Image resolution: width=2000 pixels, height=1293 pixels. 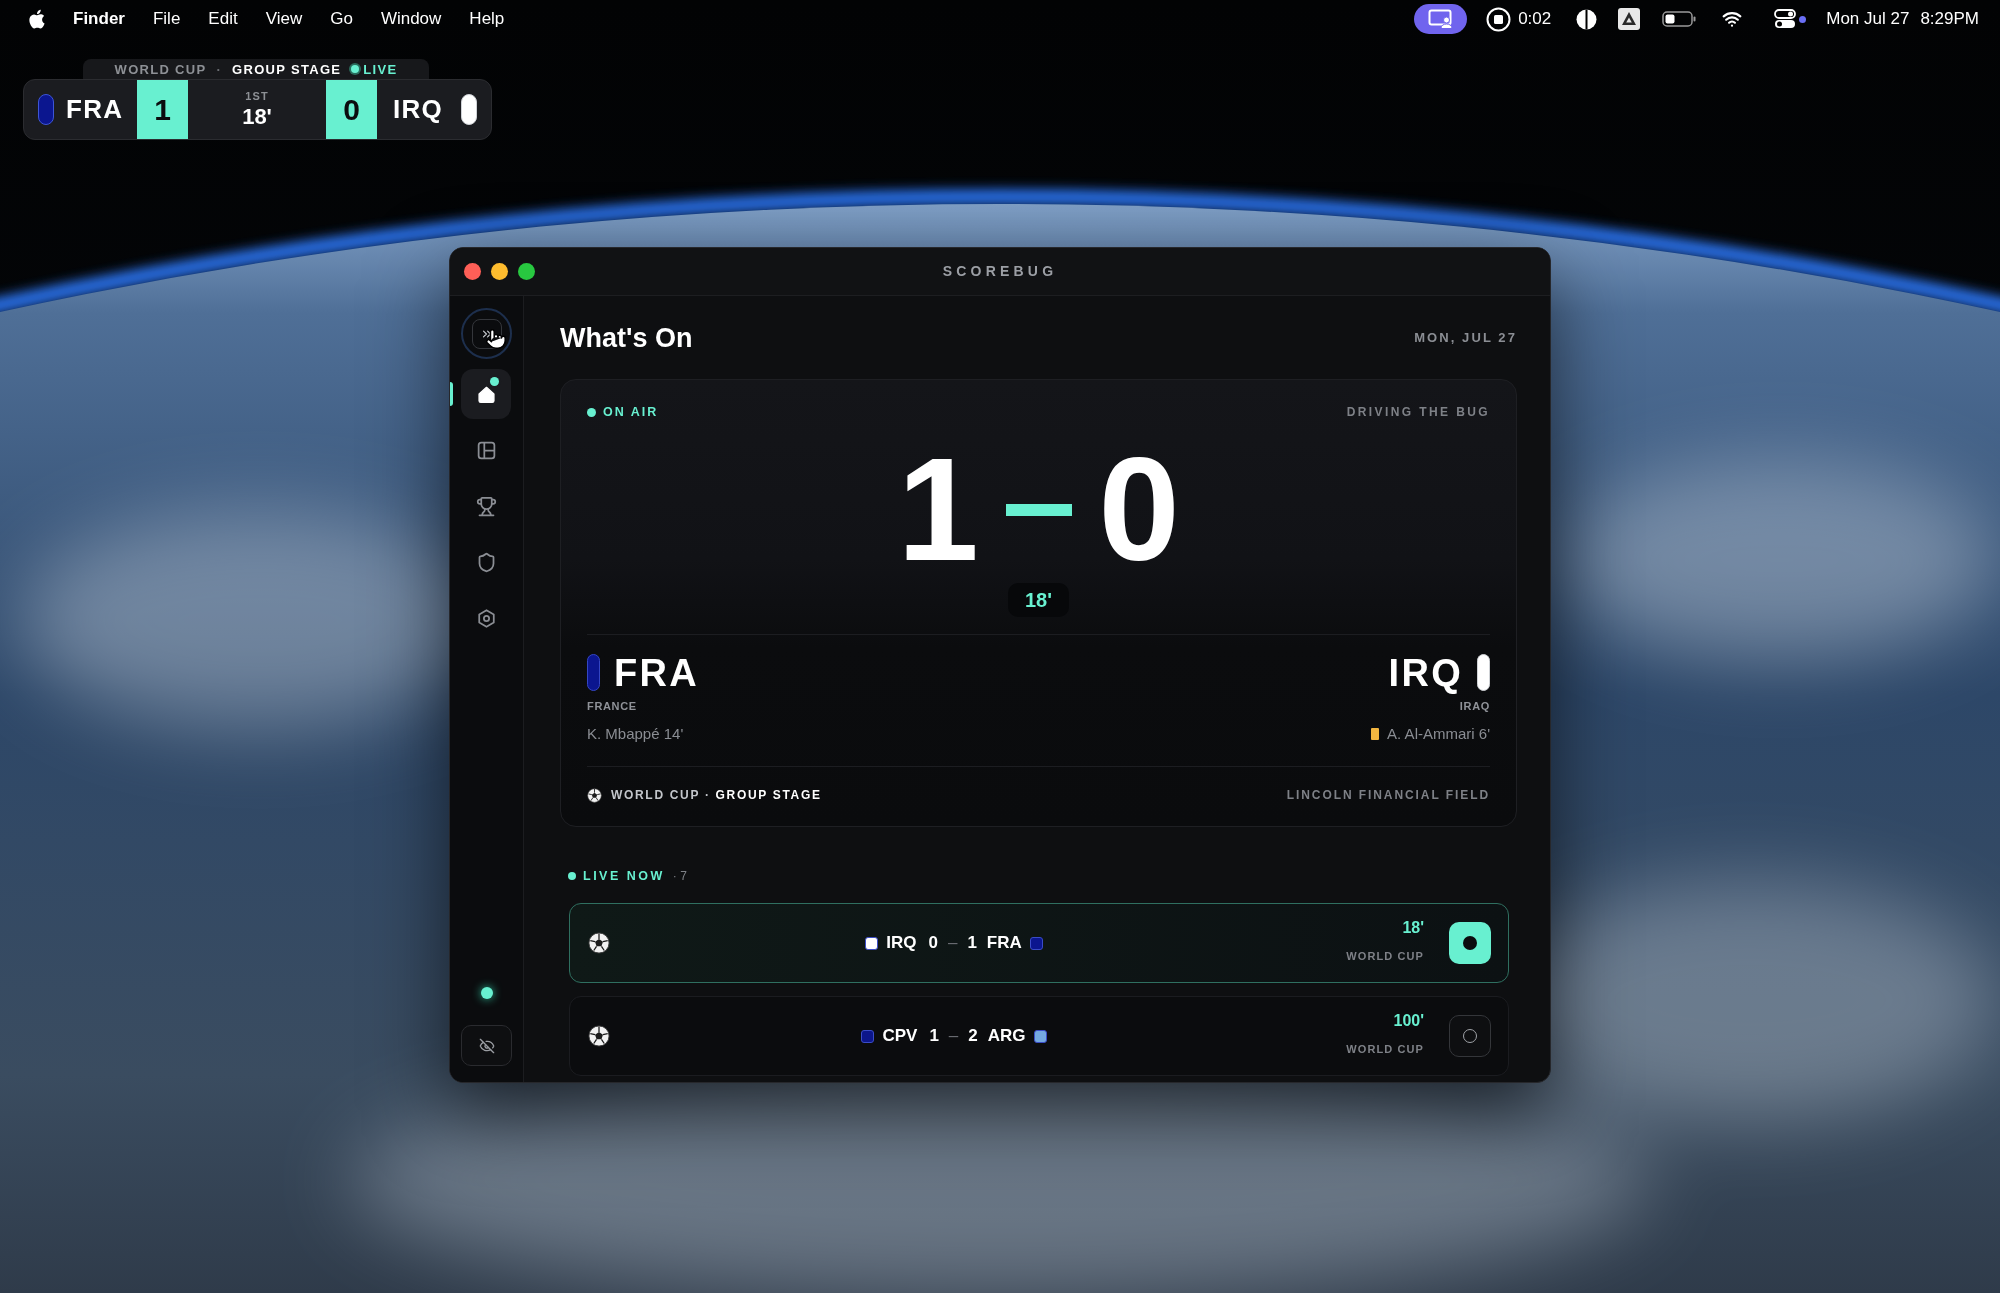 What do you see at coordinates (1039, 943) in the screenshot?
I see `match-row: IRQ 0 – 1 FRA 18' WORLD CUP` at bounding box center [1039, 943].